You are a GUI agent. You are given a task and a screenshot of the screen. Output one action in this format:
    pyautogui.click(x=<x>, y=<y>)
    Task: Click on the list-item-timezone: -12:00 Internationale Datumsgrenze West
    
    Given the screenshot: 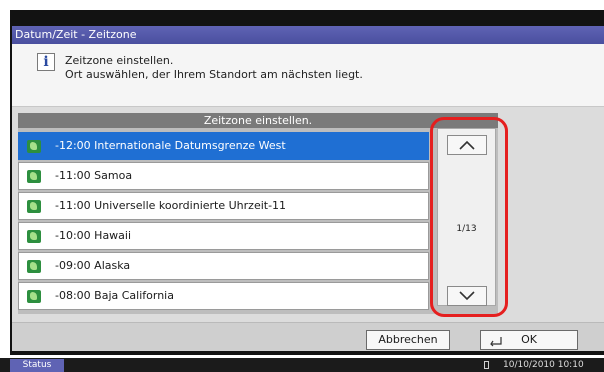 What is the action you would take?
    pyautogui.click(x=223, y=146)
    